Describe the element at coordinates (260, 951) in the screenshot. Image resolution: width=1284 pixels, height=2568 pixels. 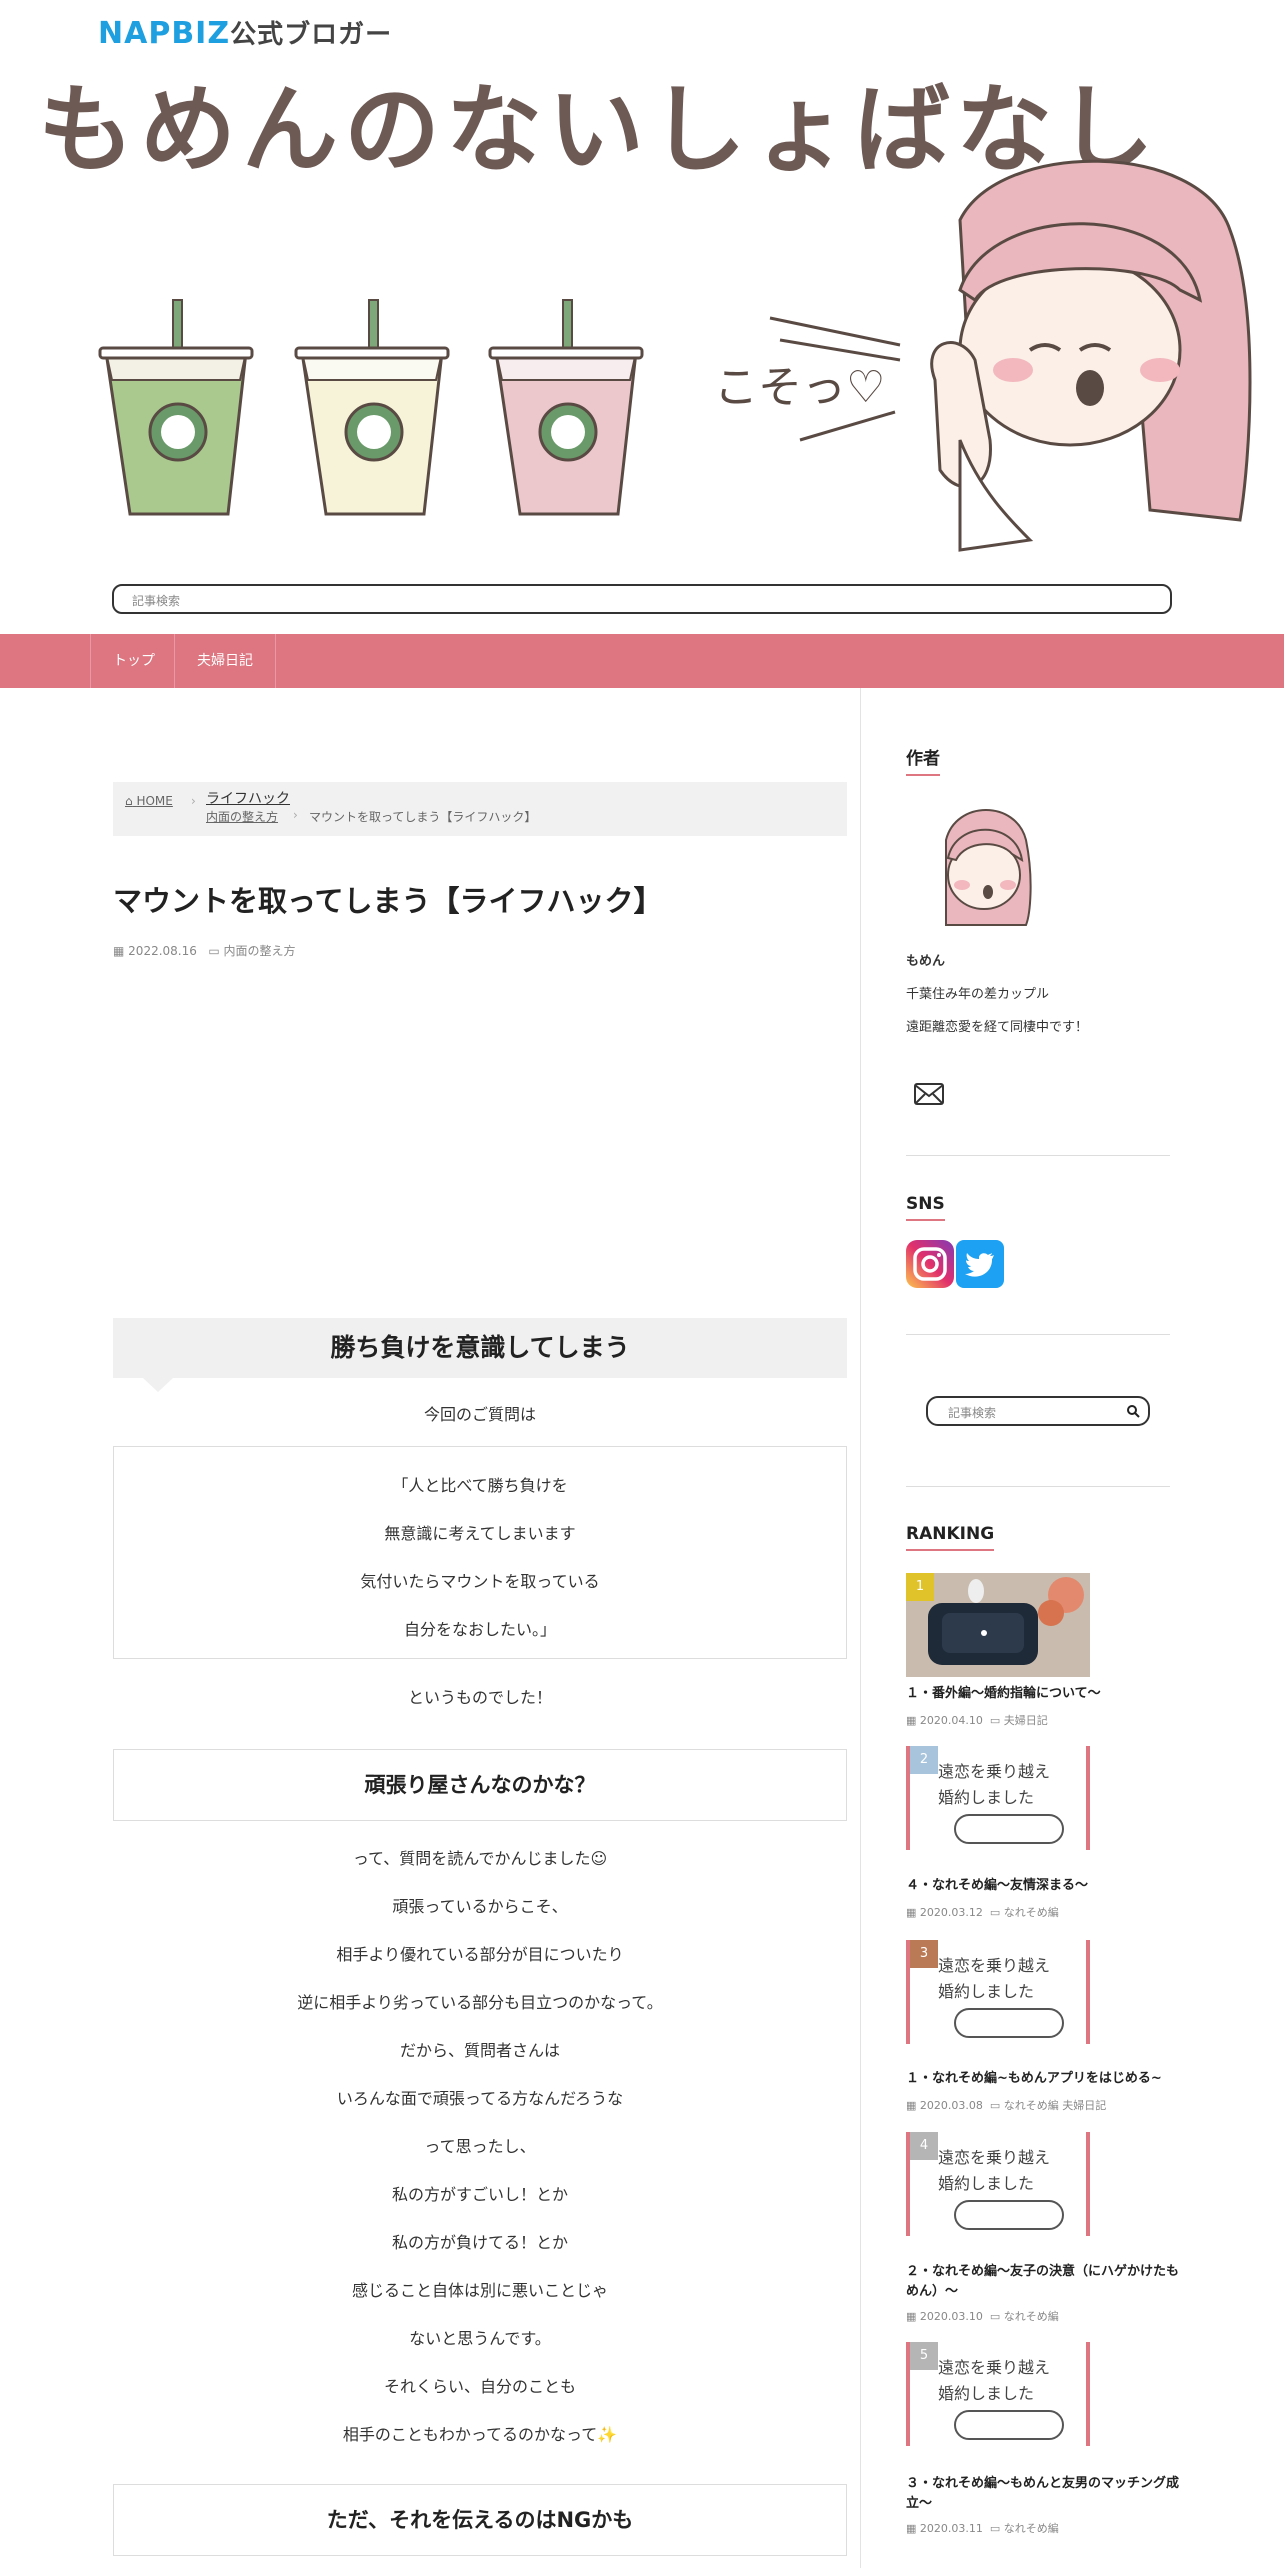
I see `post-category: 内面の整え方` at that location.